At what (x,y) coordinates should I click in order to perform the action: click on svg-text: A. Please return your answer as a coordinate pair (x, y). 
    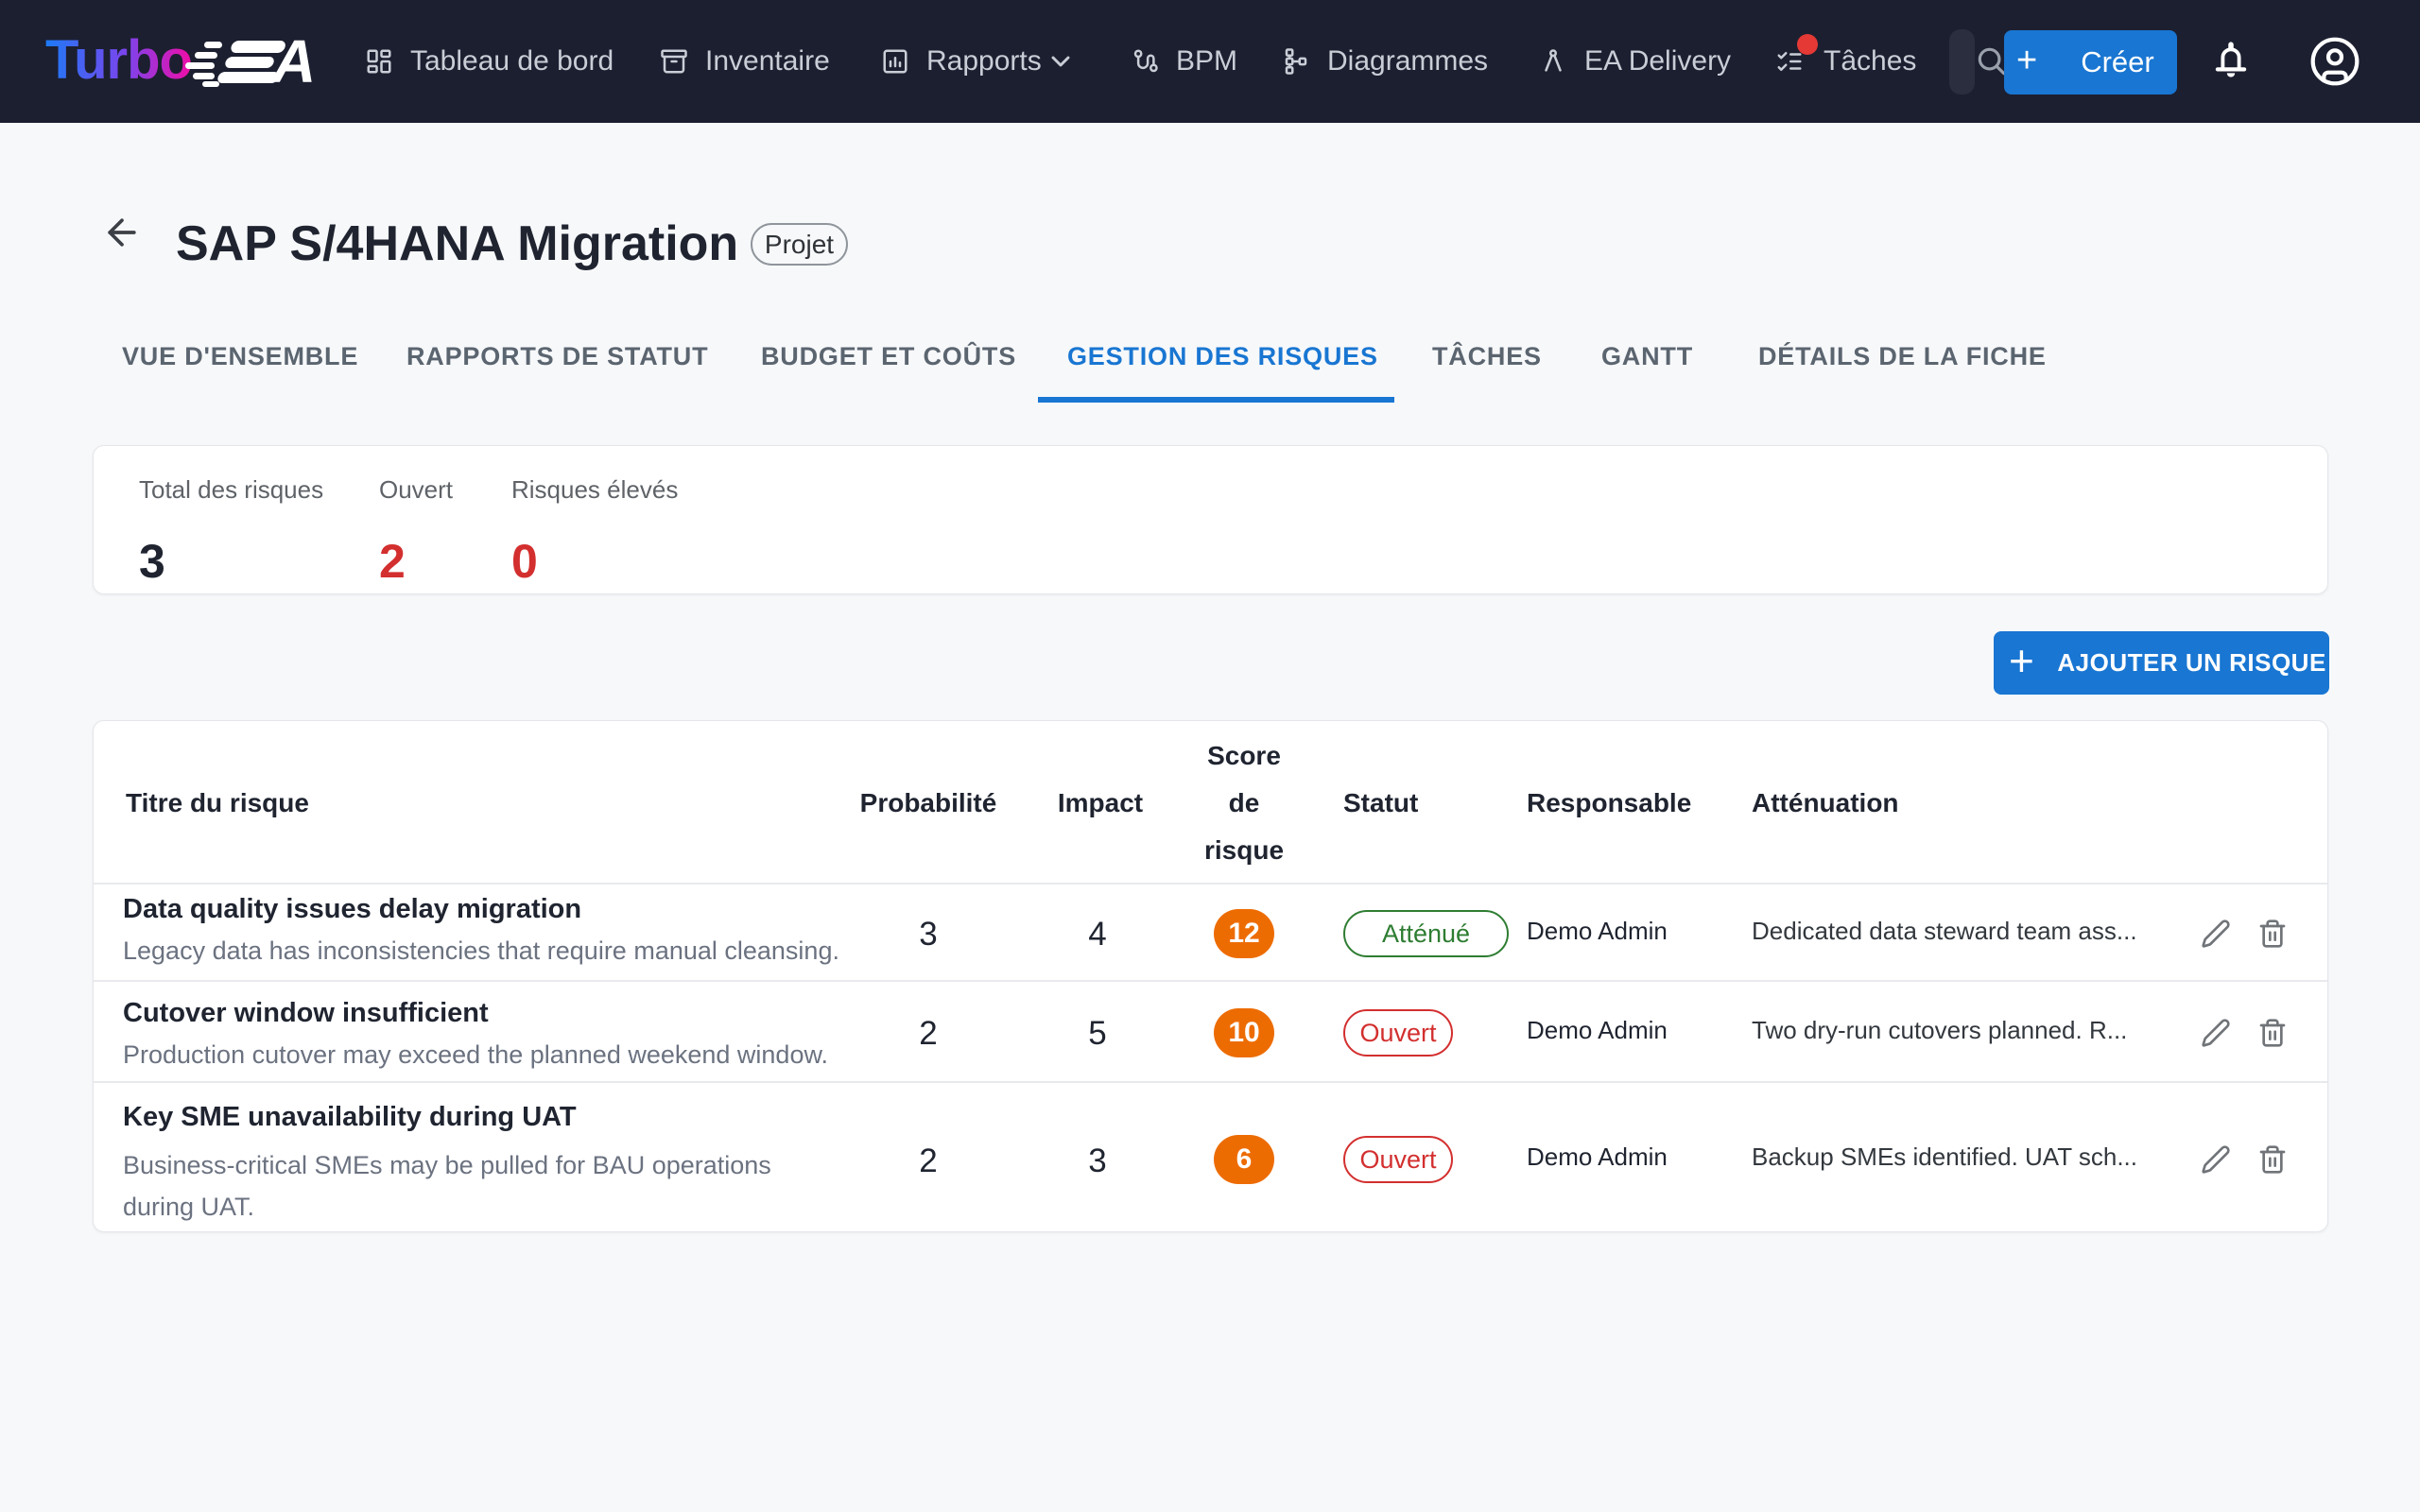
    Looking at the image, I should click on (293, 57).